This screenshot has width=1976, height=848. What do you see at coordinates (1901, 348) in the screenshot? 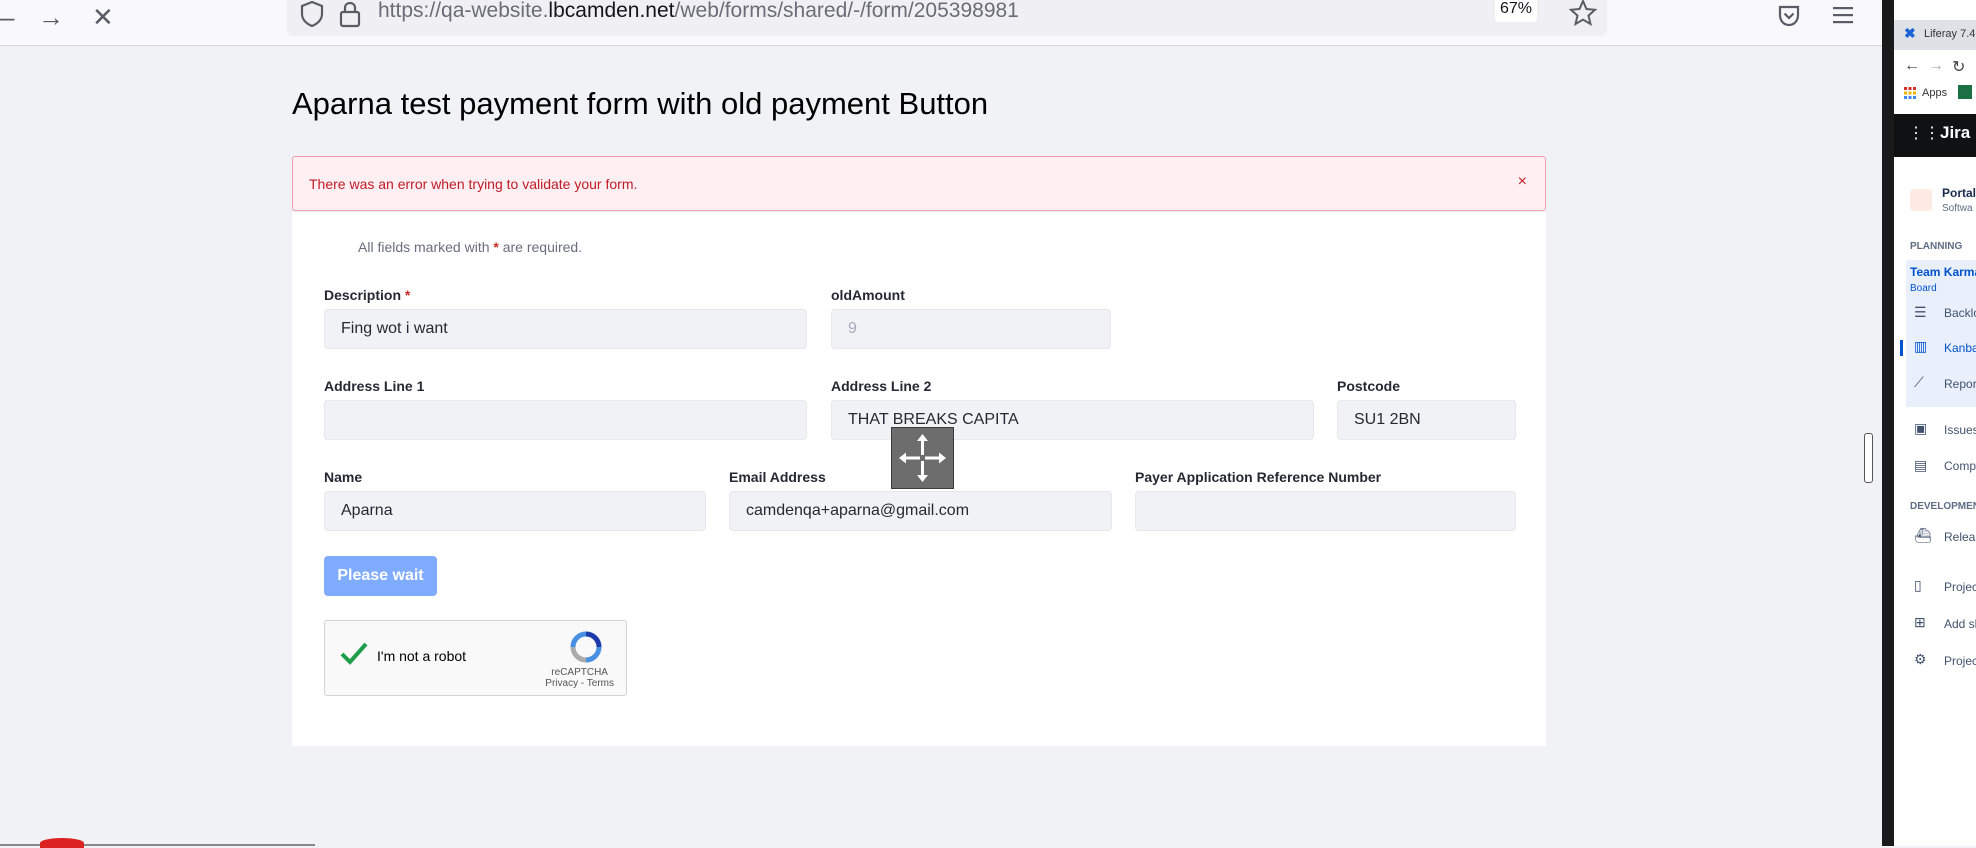
I see `active-indicator` at bounding box center [1901, 348].